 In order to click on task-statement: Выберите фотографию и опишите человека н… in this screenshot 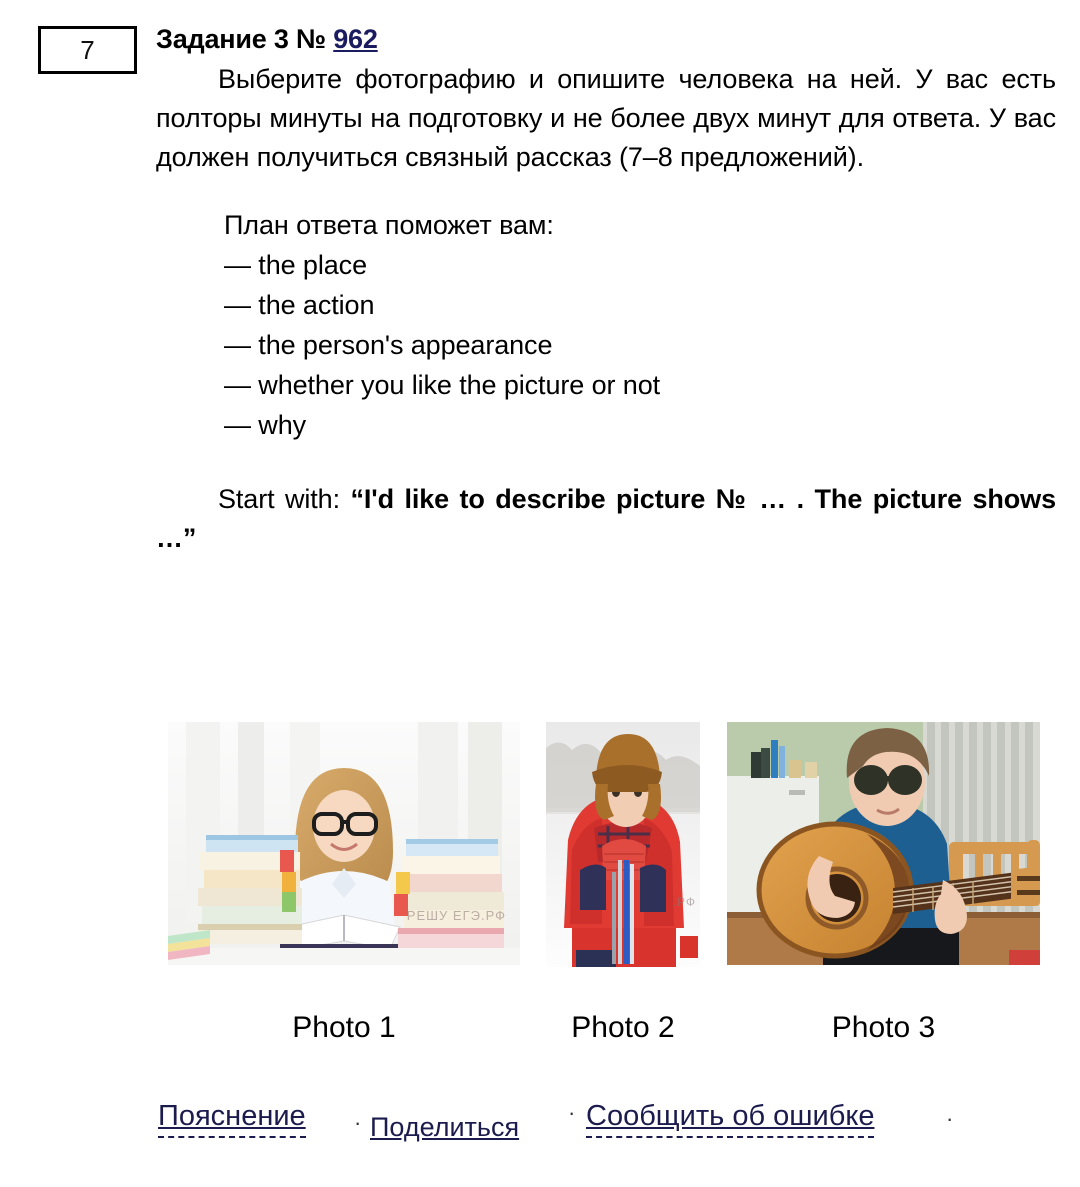, I will do `click(606, 118)`.